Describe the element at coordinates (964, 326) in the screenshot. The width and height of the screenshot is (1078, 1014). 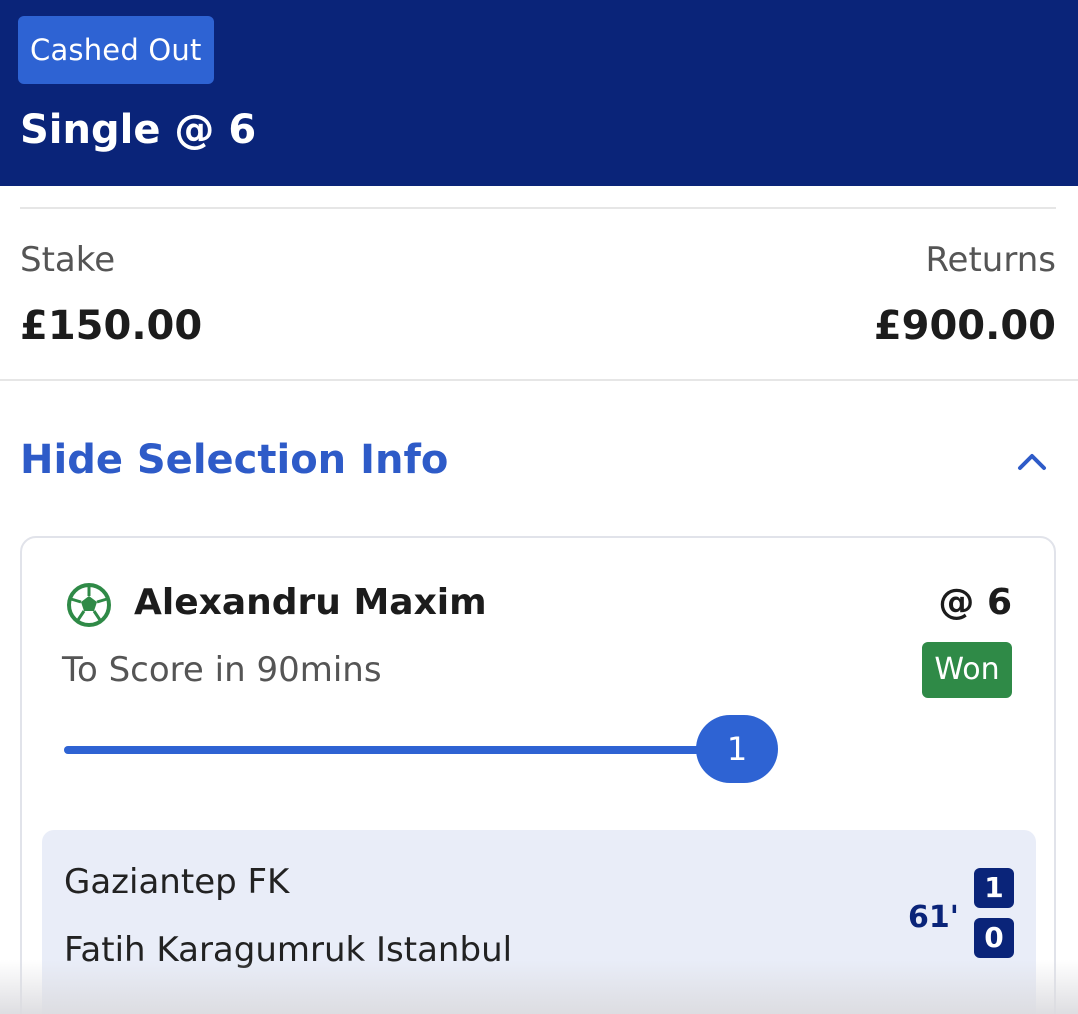
I see `returns-value: £900.00` at that location.